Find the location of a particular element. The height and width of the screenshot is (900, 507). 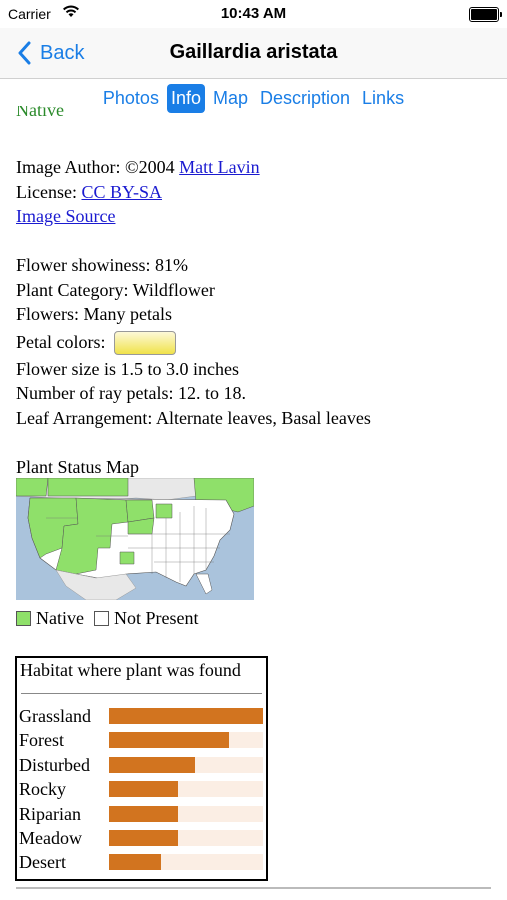

license-line: License: CC BY-SA is located at coordinates (89, 191).